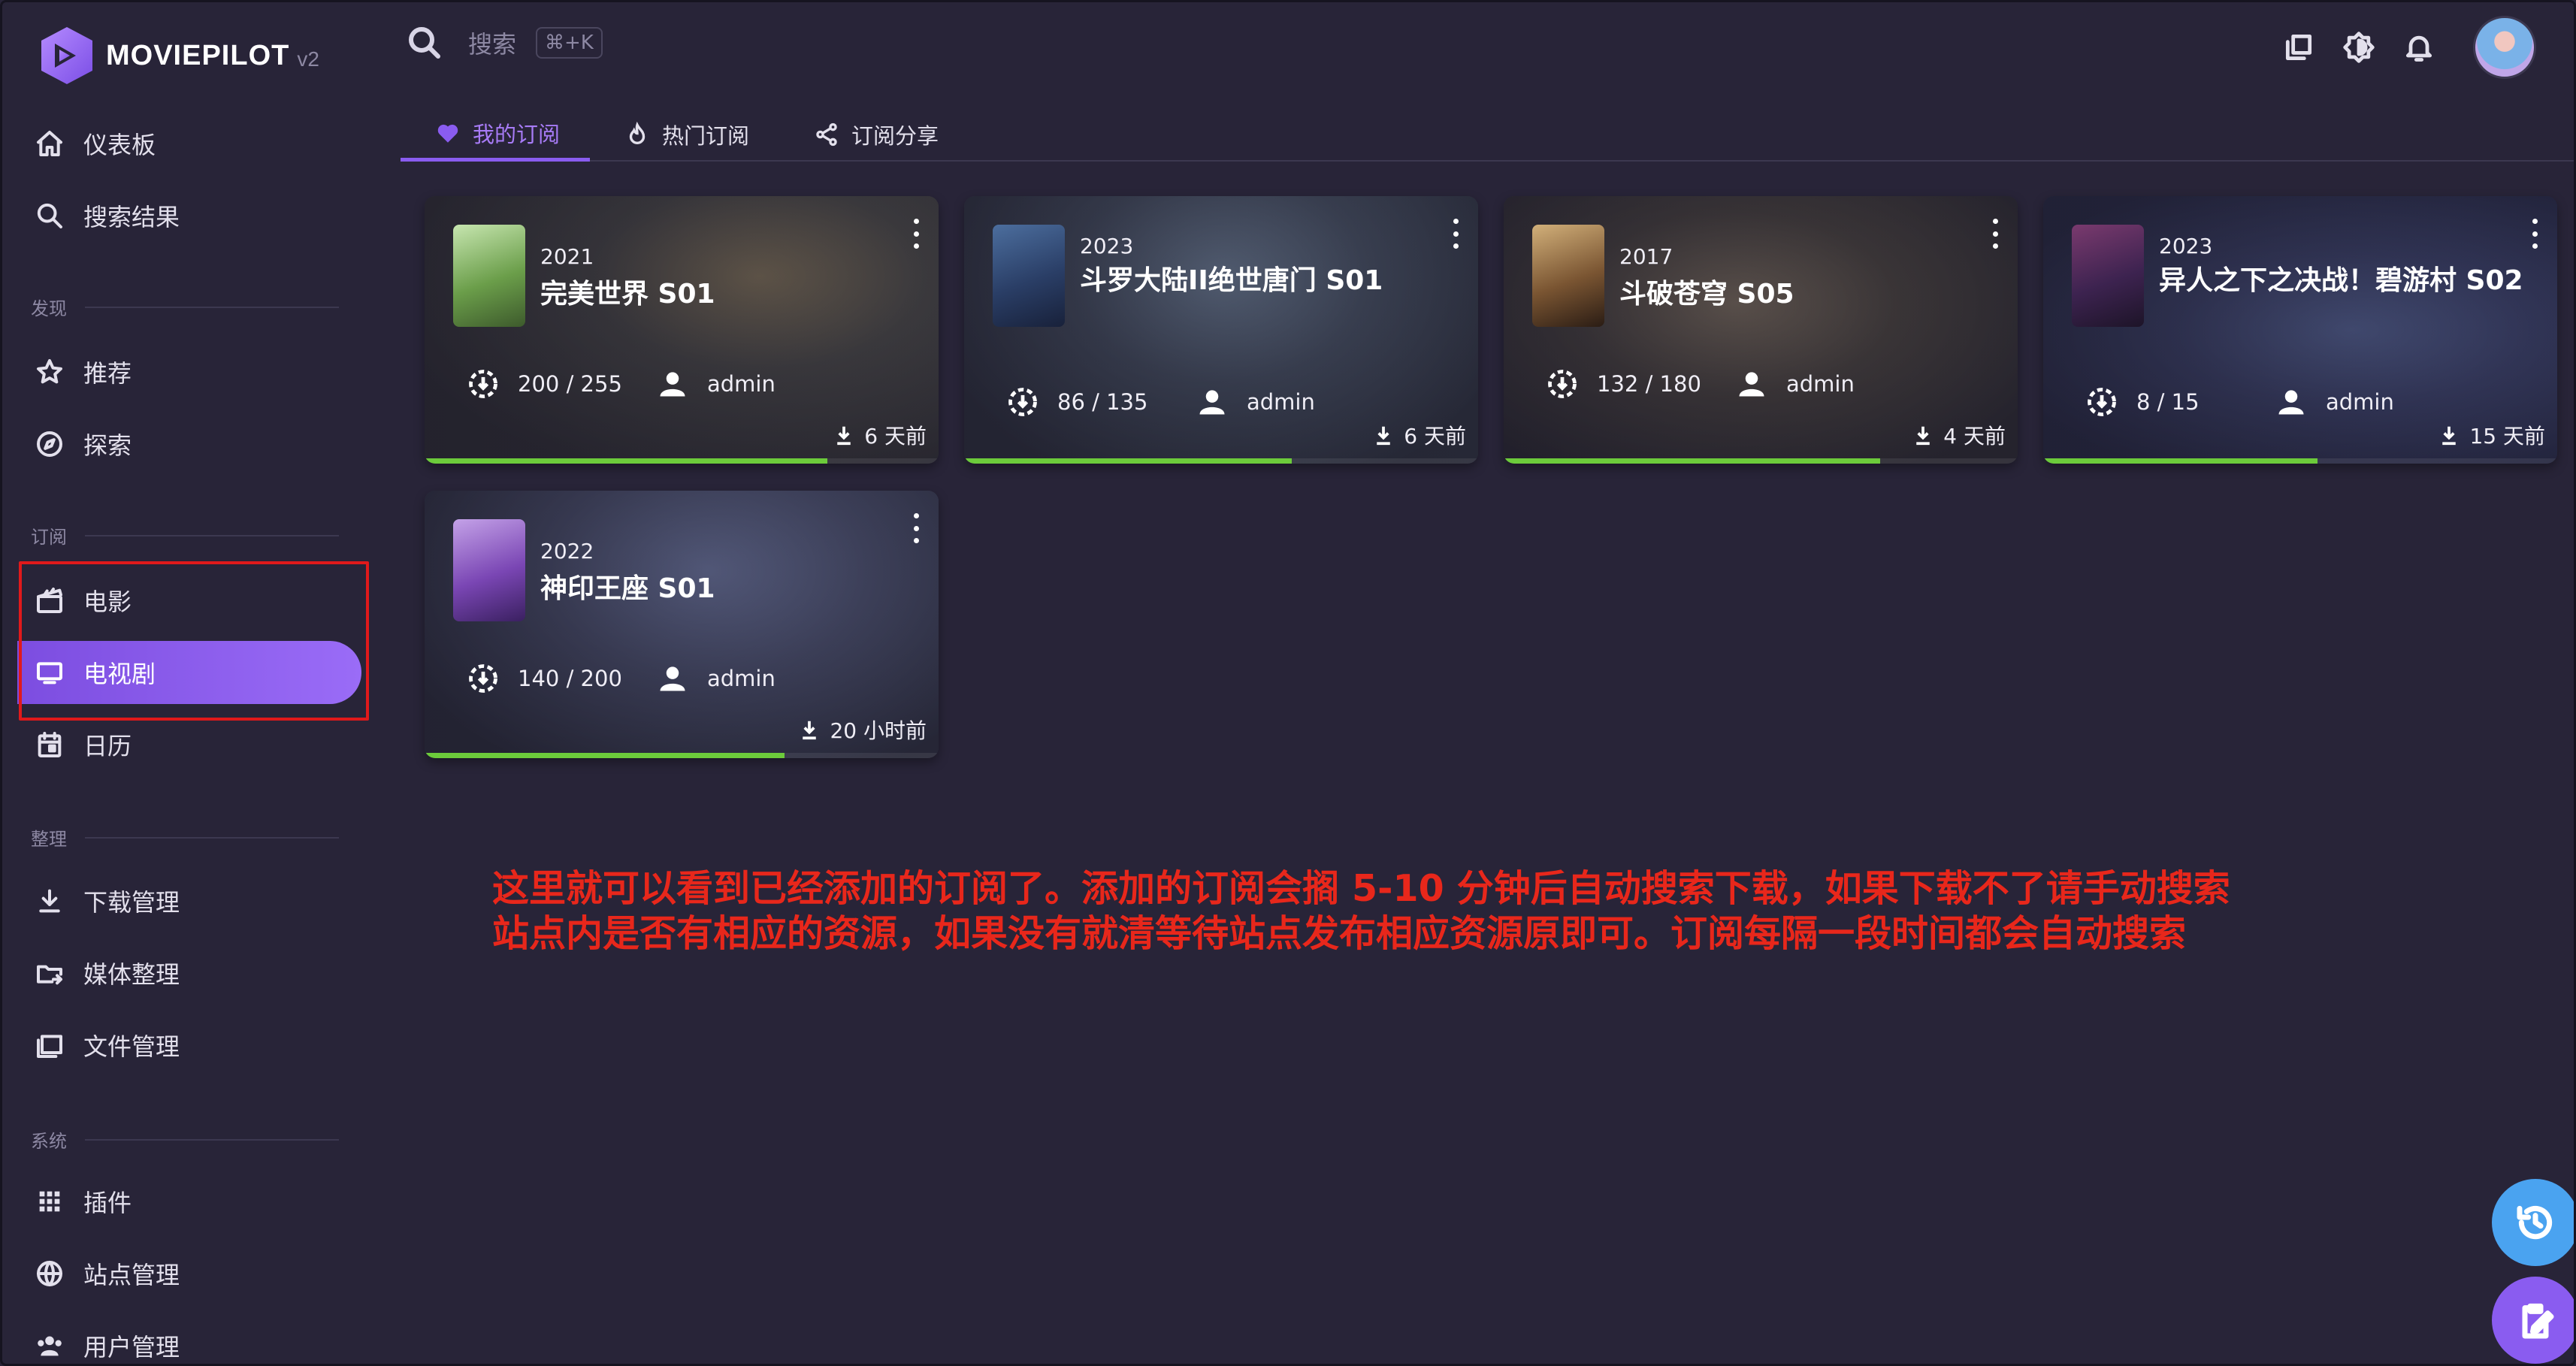 Image resolution: width=2576 pixels, height=1366 pixels. Describe the element at coordinates (50, 372) in the screenshot. I see `star-icon` at that location.